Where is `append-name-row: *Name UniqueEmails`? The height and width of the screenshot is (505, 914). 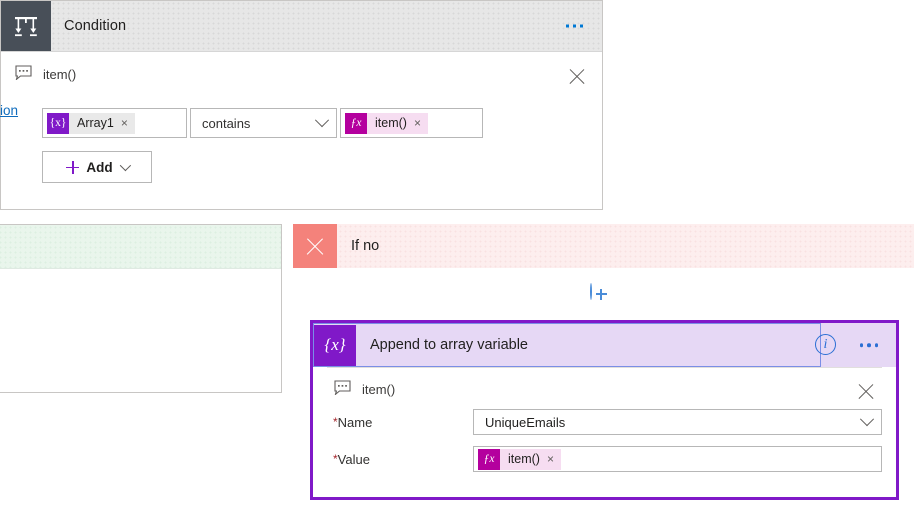 append-name-row: *Name UniqueEmails is located at coordinates (604, 422).